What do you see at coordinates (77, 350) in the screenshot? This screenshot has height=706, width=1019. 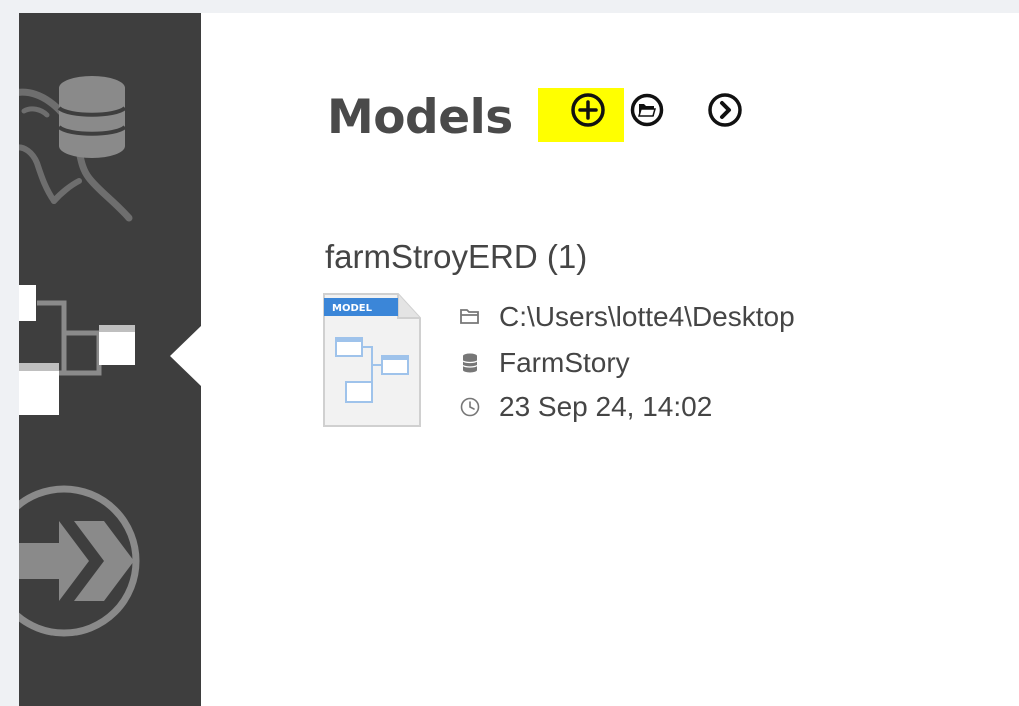 I see `diagram-icon` at bounding box center [77, 350].